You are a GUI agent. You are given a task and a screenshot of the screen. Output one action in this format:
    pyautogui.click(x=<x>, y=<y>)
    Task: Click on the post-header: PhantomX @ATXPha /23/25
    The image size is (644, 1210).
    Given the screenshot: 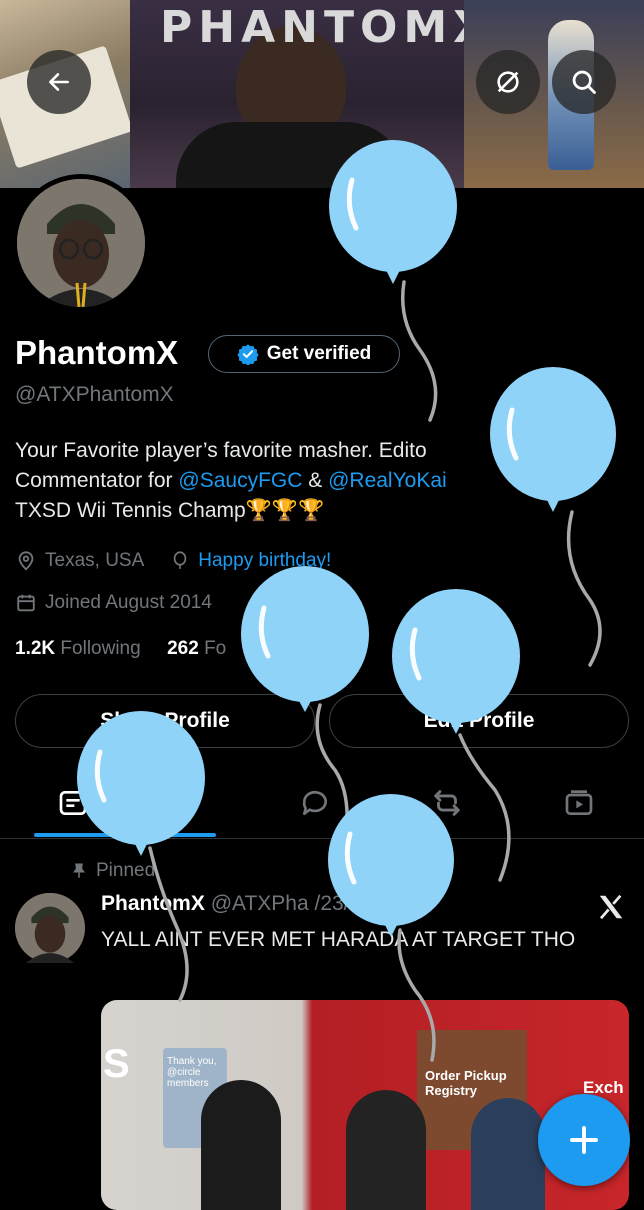 What is the action you would take?
    pyautogui.click(x=237, y=904)
    